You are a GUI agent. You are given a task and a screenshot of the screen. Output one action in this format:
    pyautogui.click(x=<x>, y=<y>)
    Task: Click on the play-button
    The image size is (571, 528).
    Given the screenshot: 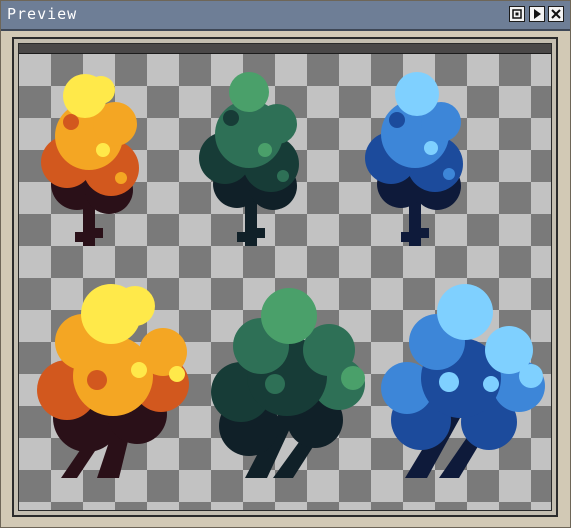 What is the action you would take?
    pyautogui.click(x=537, y=14)
    